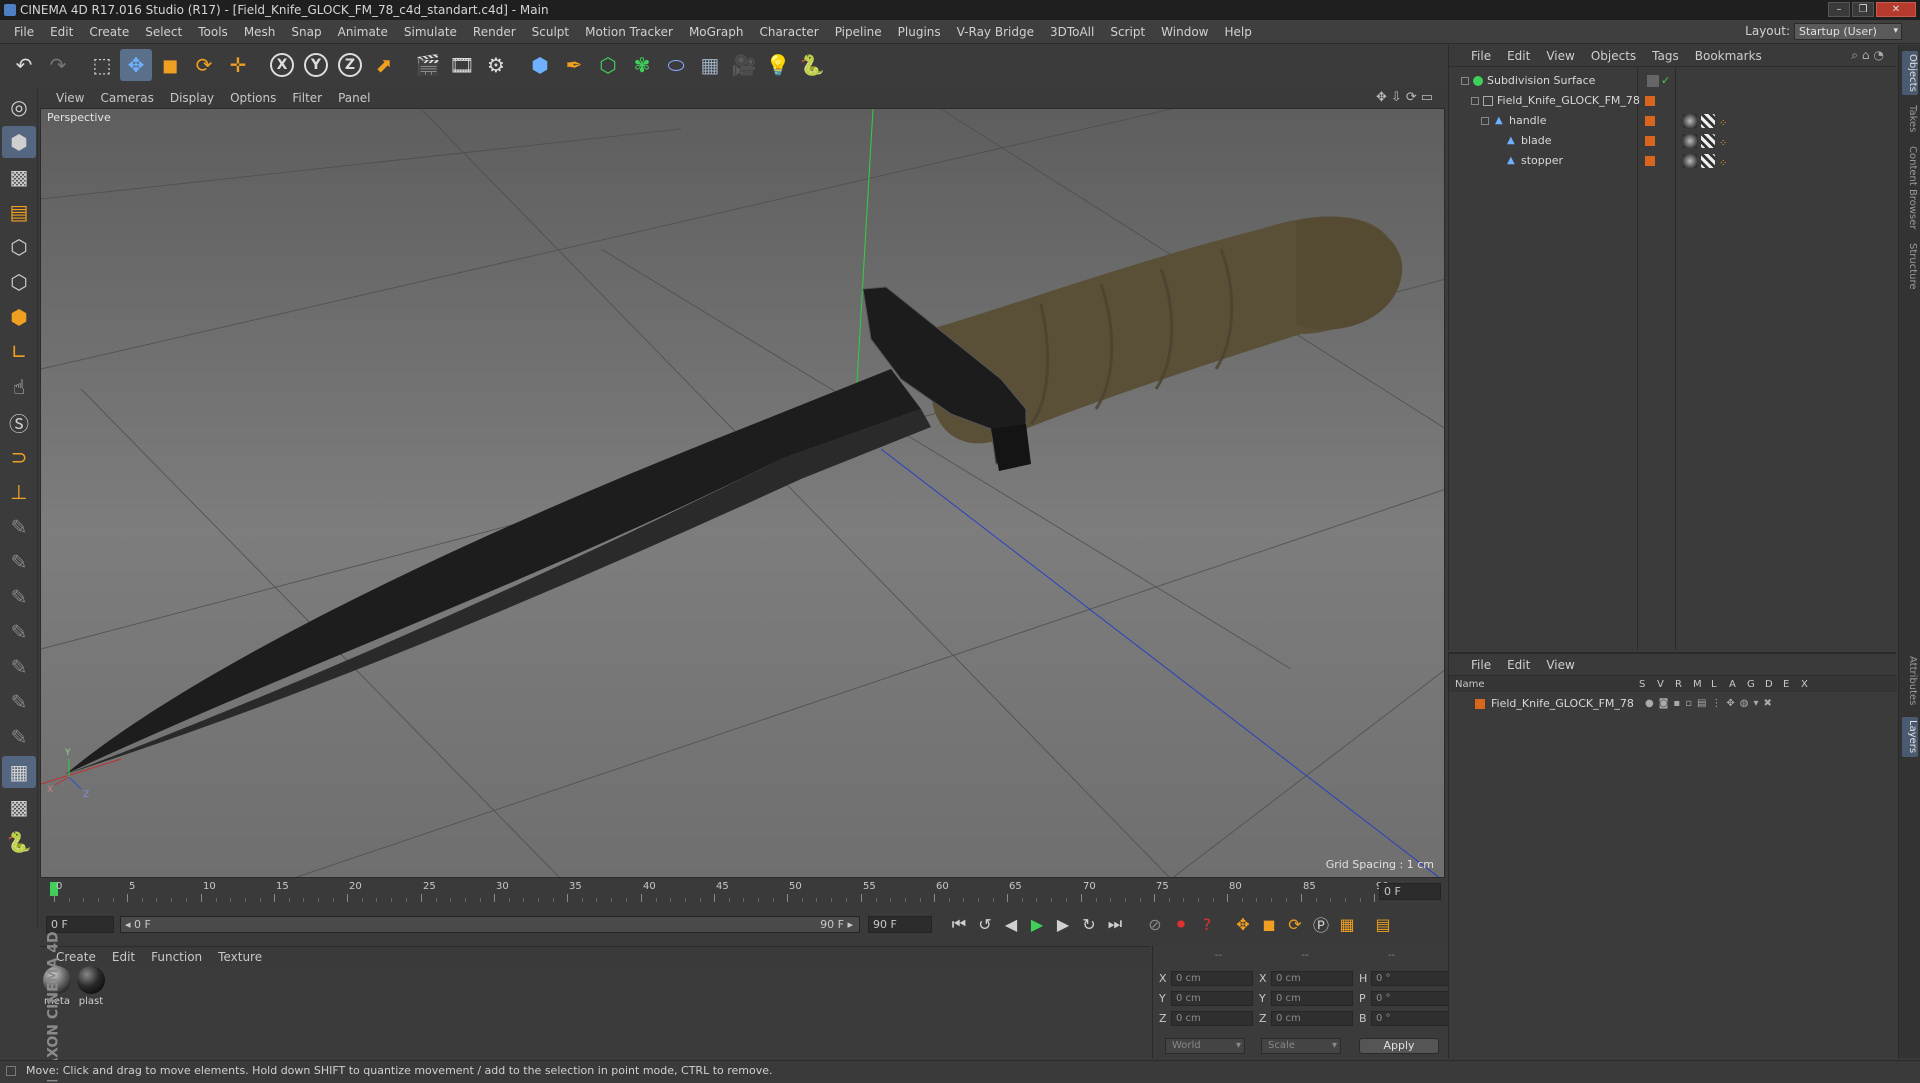 This screenshot has width=1920, height=1083. Describe the element at coordinates (676, 65) in the screenshot. I see `deformer-icon: ⬭` at that location.